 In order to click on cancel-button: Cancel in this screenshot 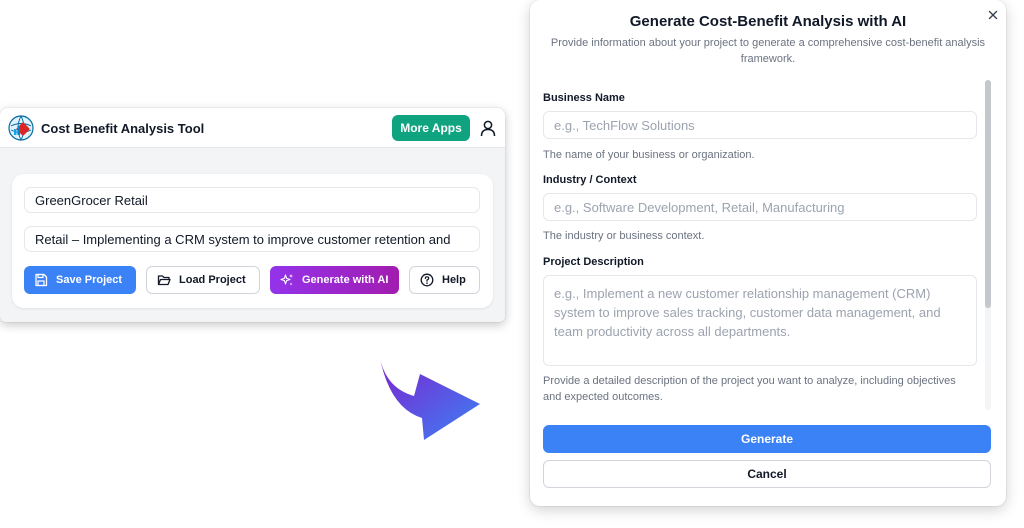, I will do `click(767, 474)`.